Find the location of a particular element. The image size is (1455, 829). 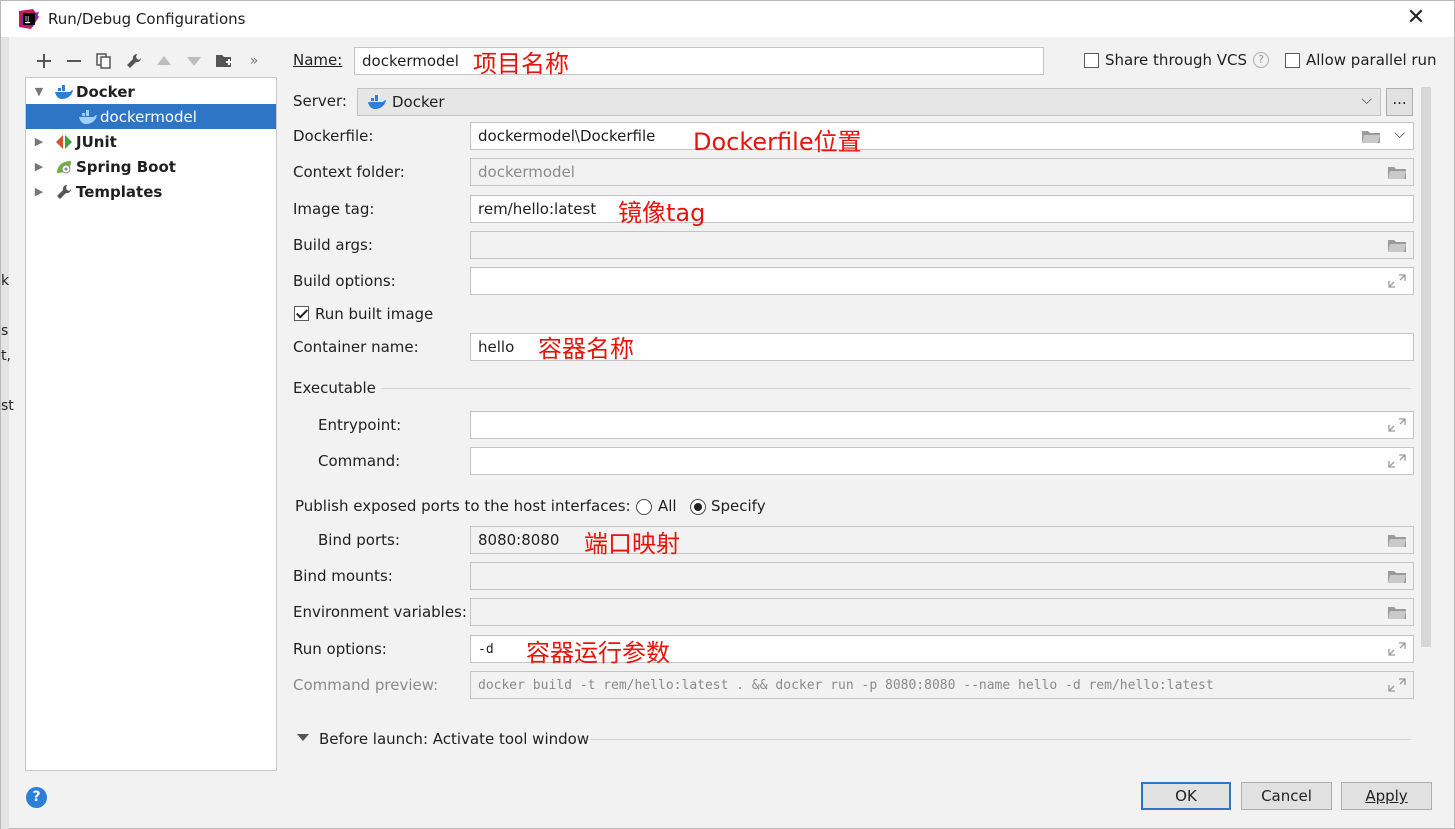

build-args-input is located at coordinates (942, 245).